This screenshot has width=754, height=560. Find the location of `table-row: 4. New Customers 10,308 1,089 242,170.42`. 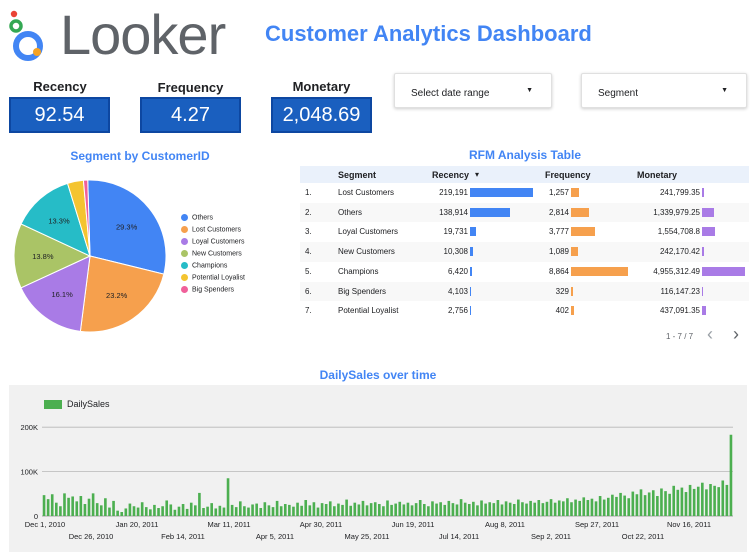

table-row: 4. New Customers 10,308 1,089 242,170.42 is located at coordinates (524, 252).